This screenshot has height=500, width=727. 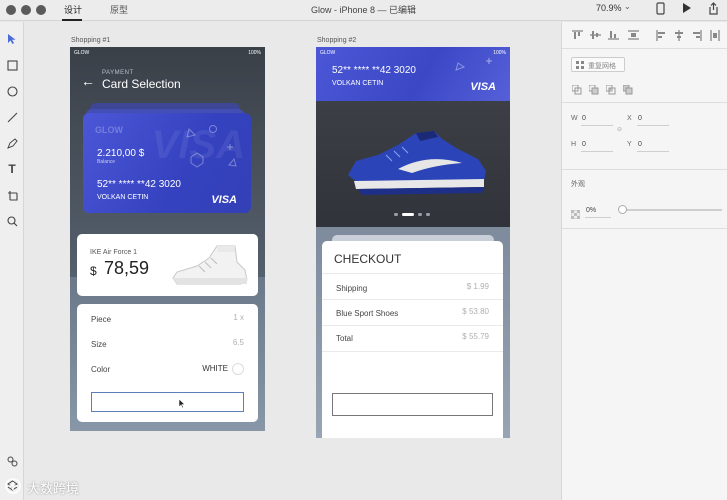 I want to click on detail-value-size: 6.5, so click(x=238, y=342).